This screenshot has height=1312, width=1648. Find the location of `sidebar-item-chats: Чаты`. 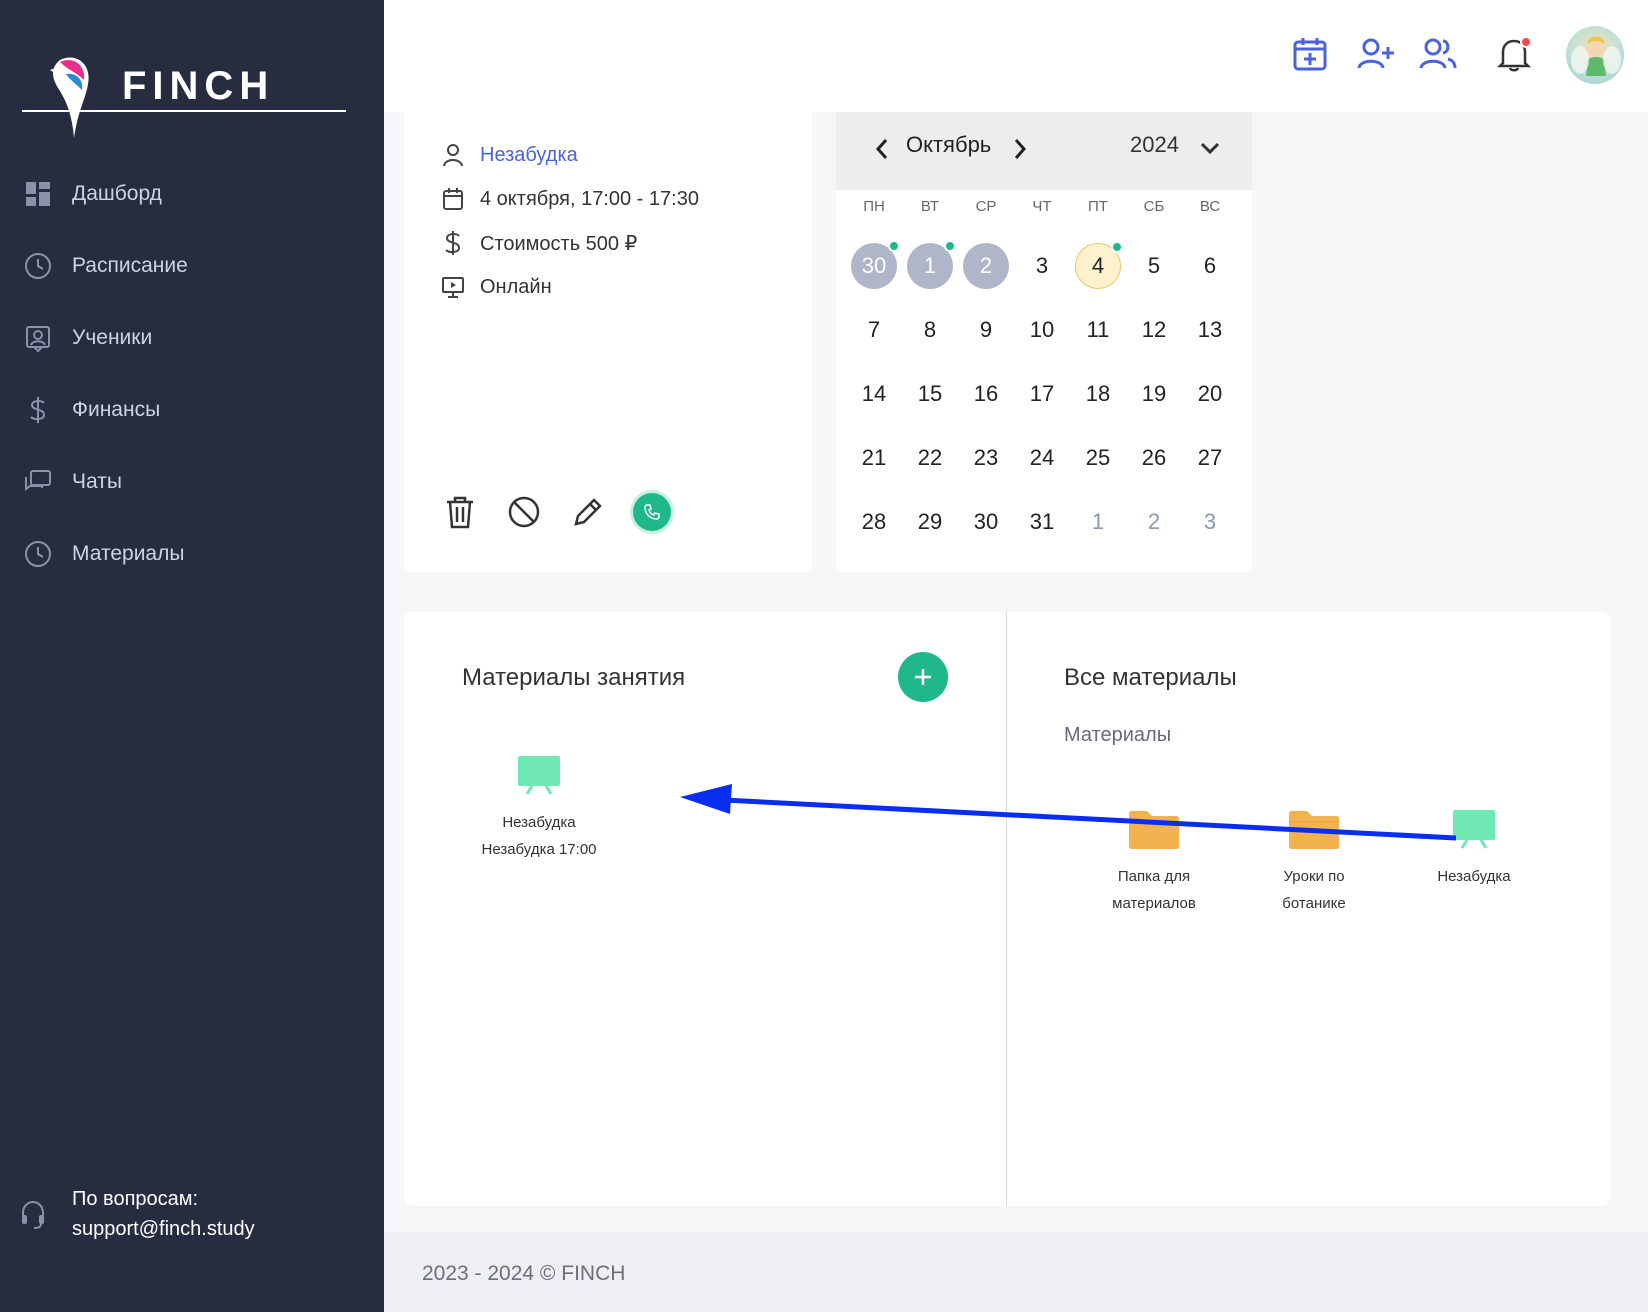

sidebar-item-chats: Чаты is located at coordinates (192, 482).